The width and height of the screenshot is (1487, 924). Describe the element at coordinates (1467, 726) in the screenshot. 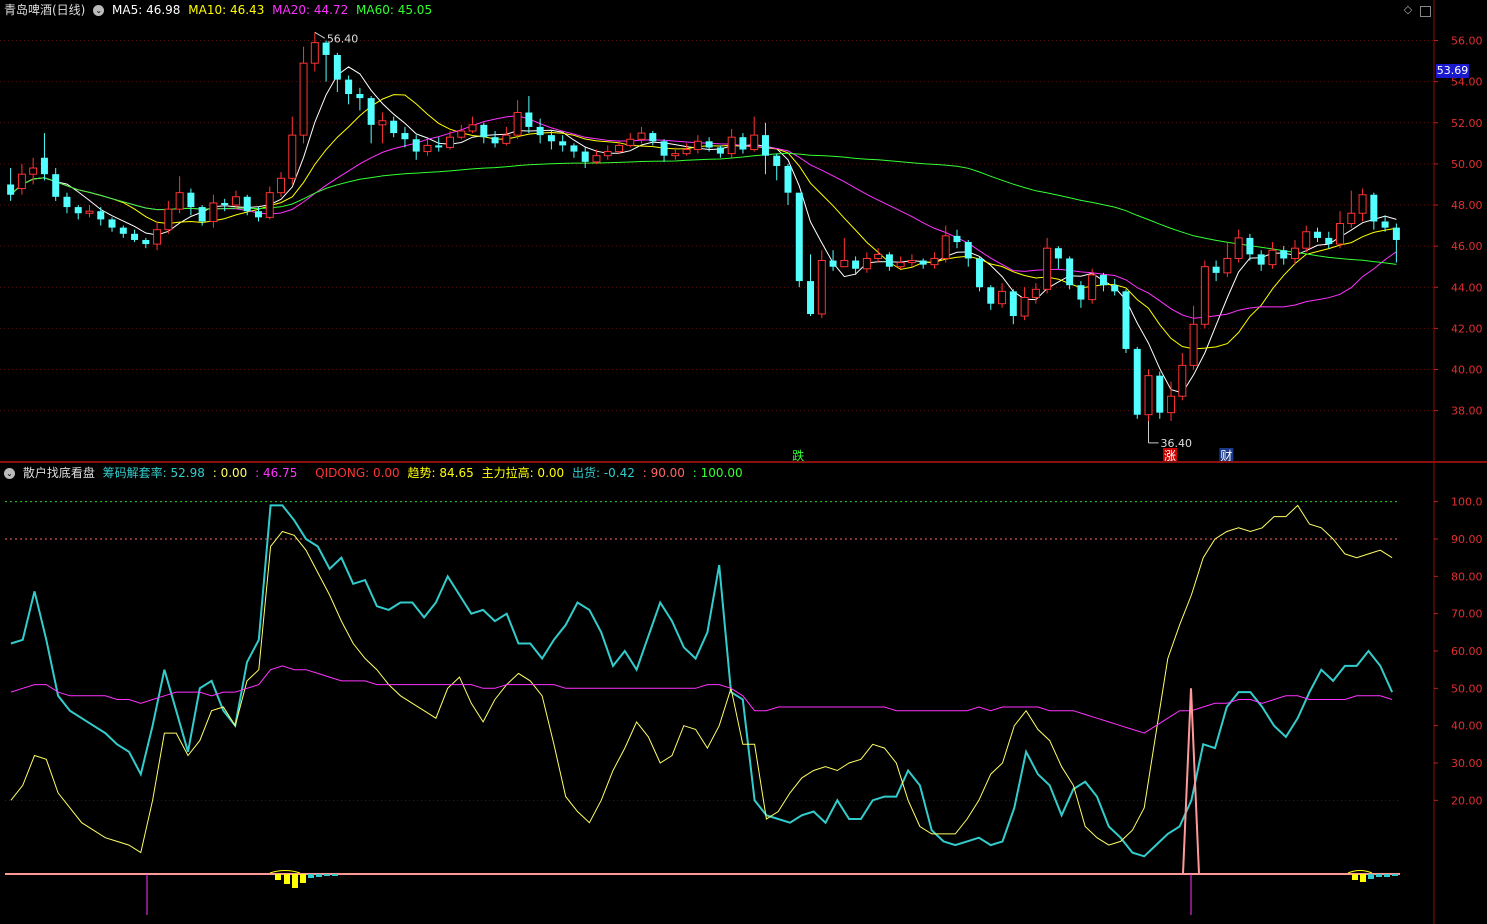

I see `y-tick-label: 40.00` at that location.